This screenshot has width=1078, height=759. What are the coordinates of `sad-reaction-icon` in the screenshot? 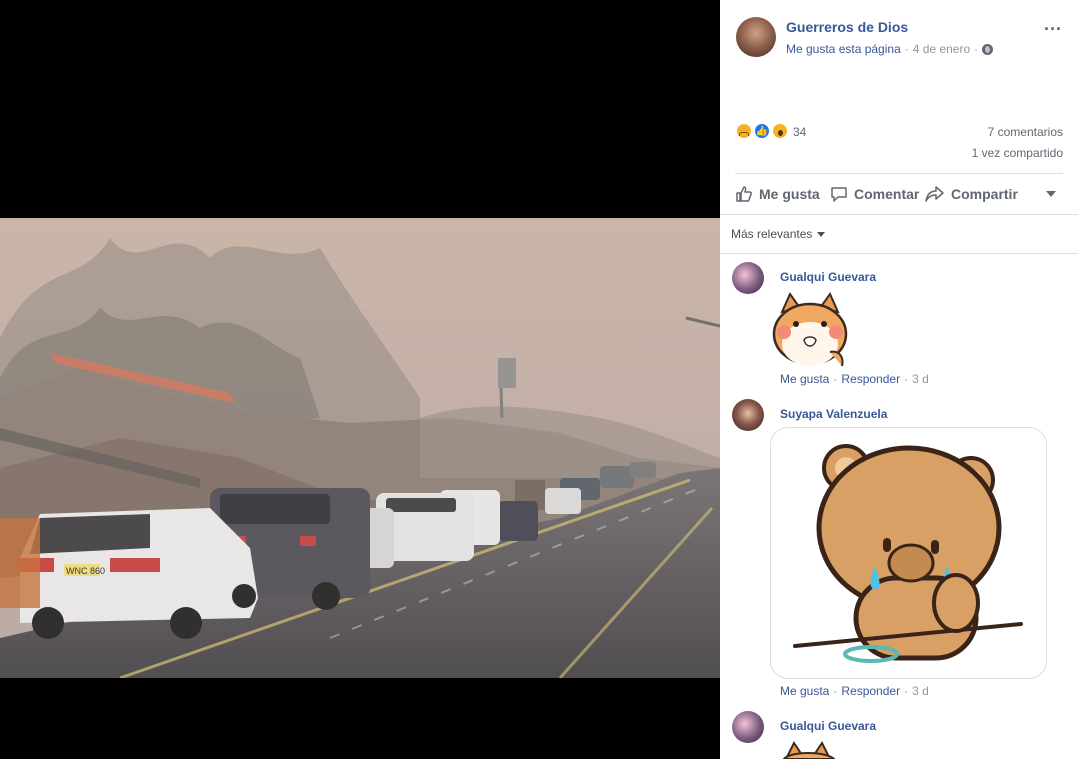 It's located at (744, 131).